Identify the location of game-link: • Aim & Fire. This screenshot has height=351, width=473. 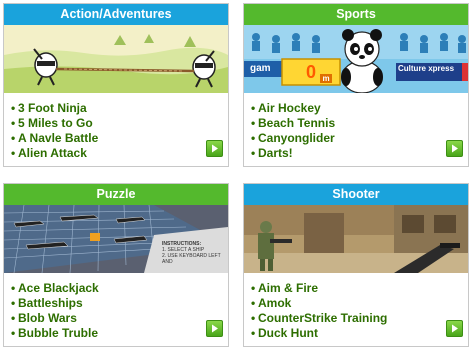
(319, 288).